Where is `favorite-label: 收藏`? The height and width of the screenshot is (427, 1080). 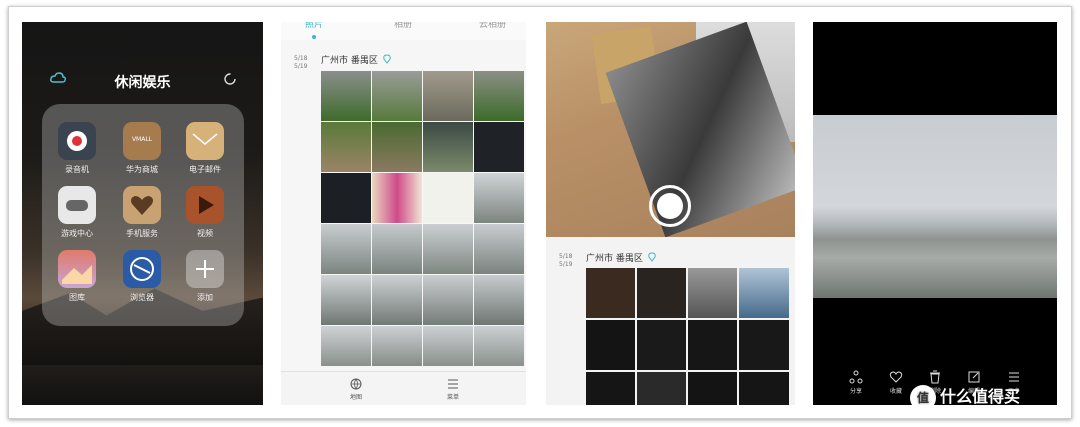
favorite-label: 收藏 is located at coordinates (895, 391).